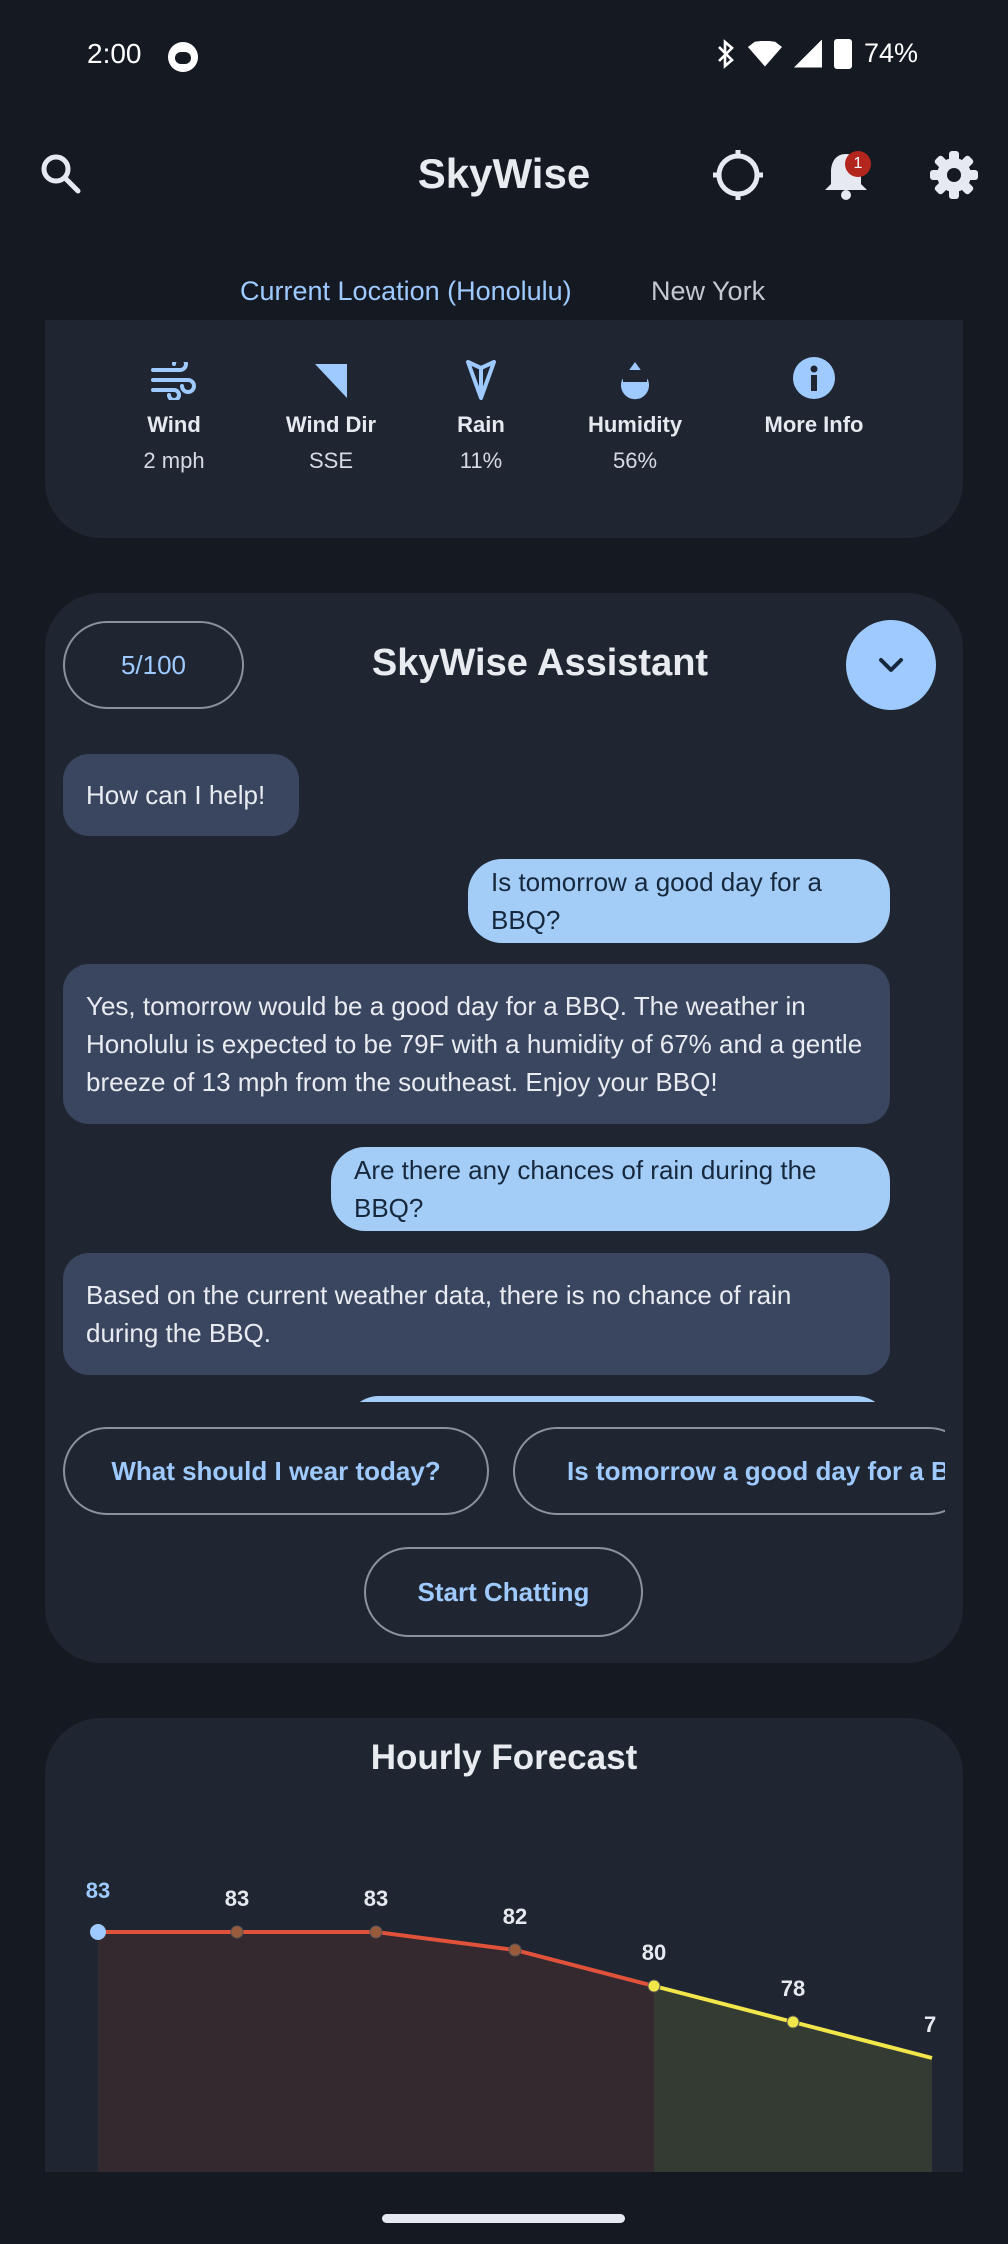  Describe the element at coordinates (331, 381) in the screenshot. I see `wind-direction-icon` at that location.